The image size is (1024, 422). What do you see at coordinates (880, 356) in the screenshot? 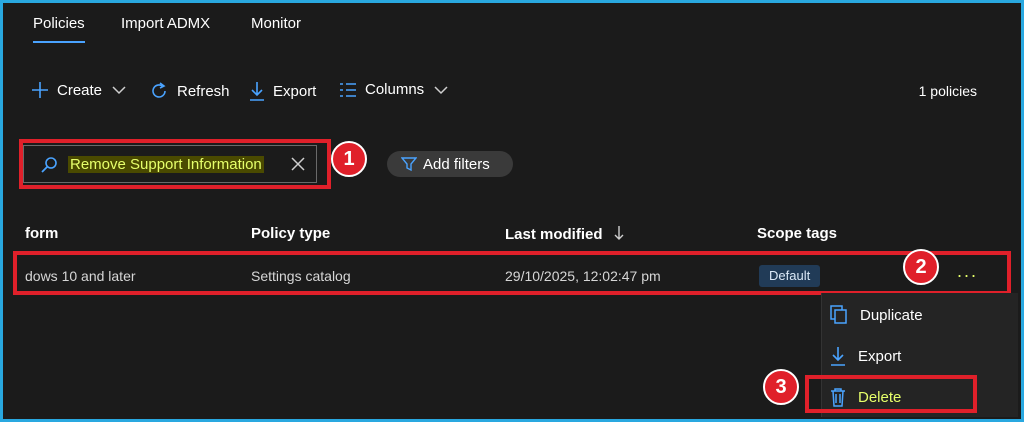
I see `export-menu-label: Export` at bounding box center [880, 356].